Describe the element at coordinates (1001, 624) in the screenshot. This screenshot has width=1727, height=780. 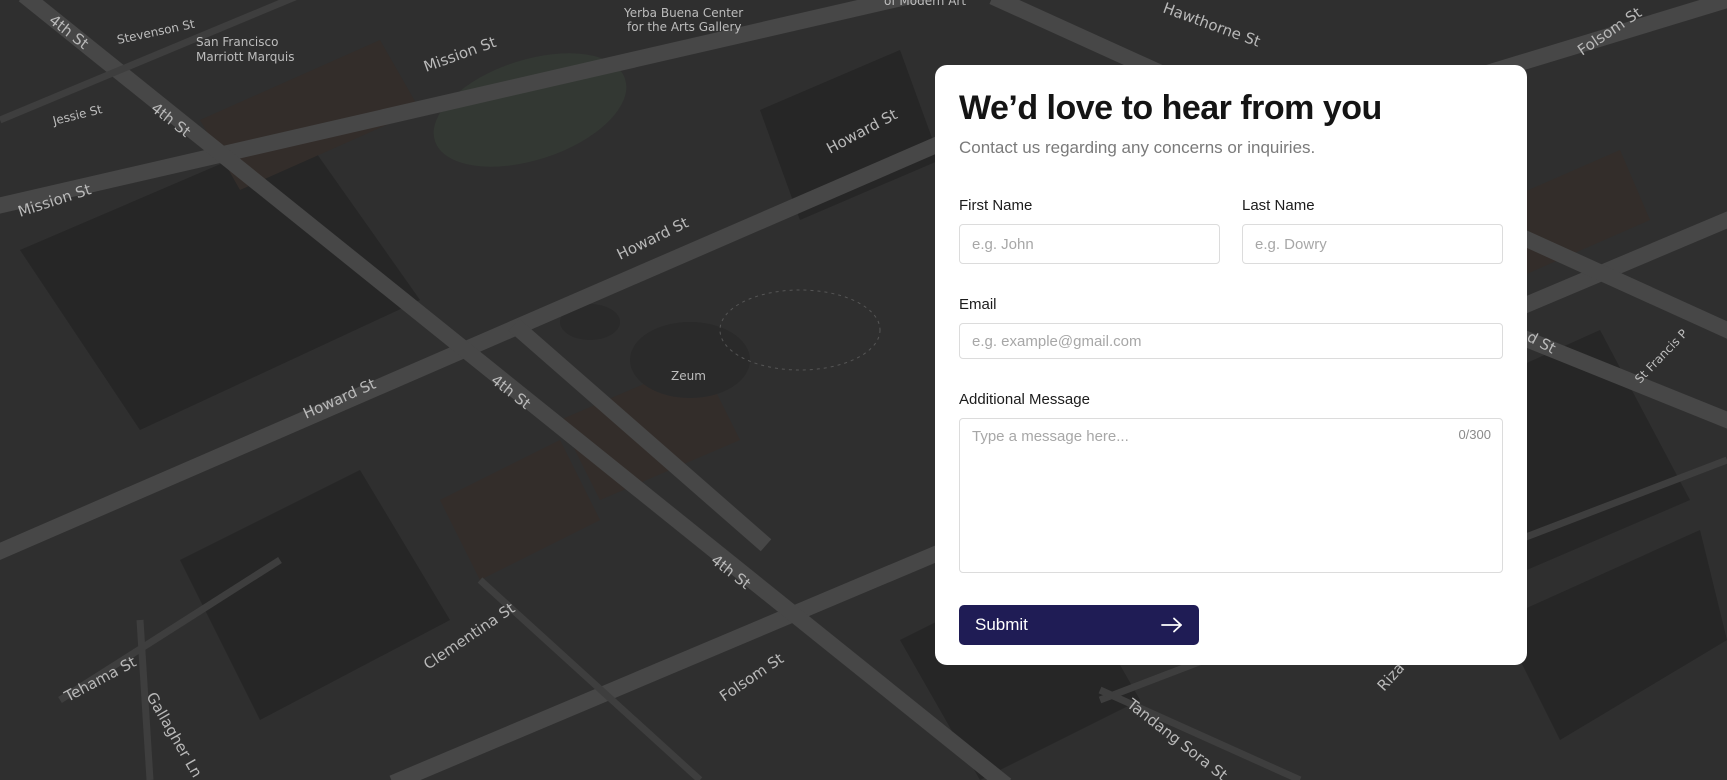
I see `submit-label: Submit` at that location.